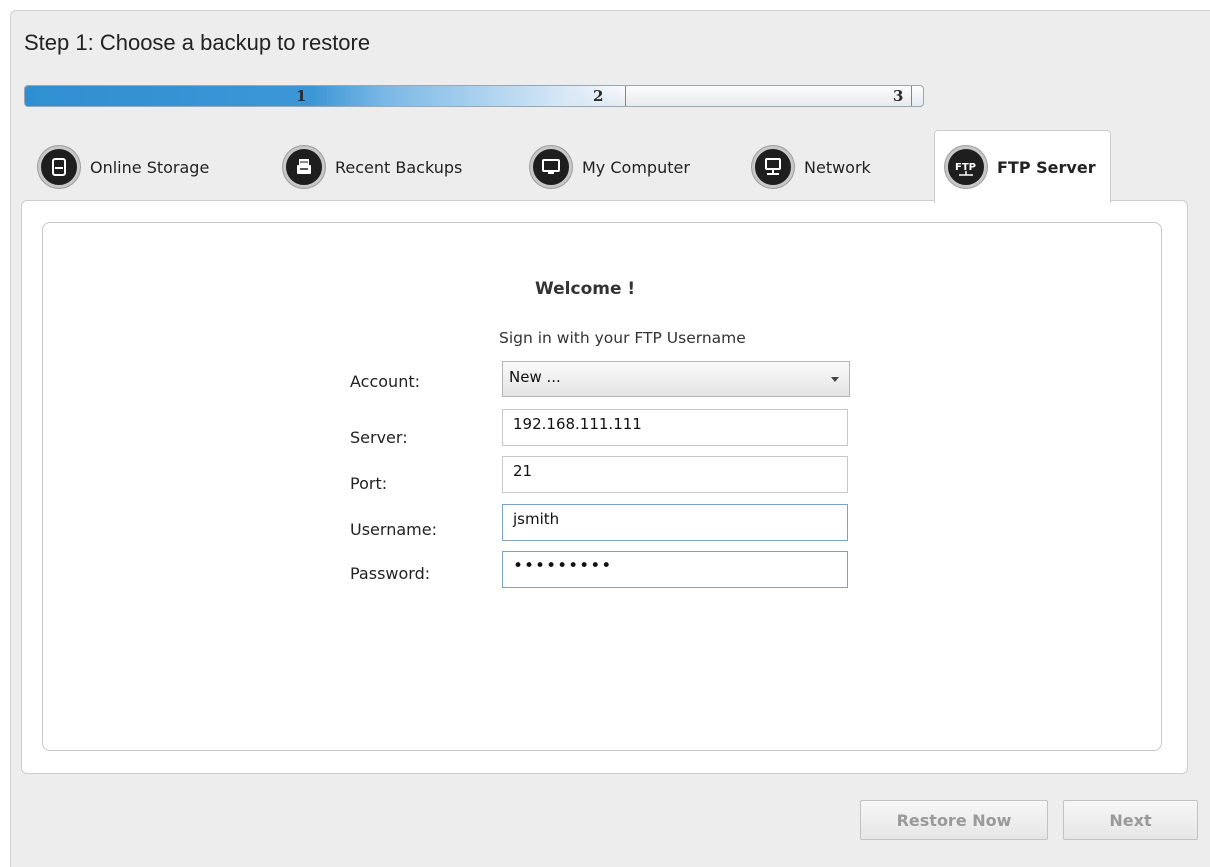  What do you see at coordinates (622, 338) in the screenshot?
I see `sign-in-subtitle: Sign in with your FTP Username` at bounding box center [622, 338].